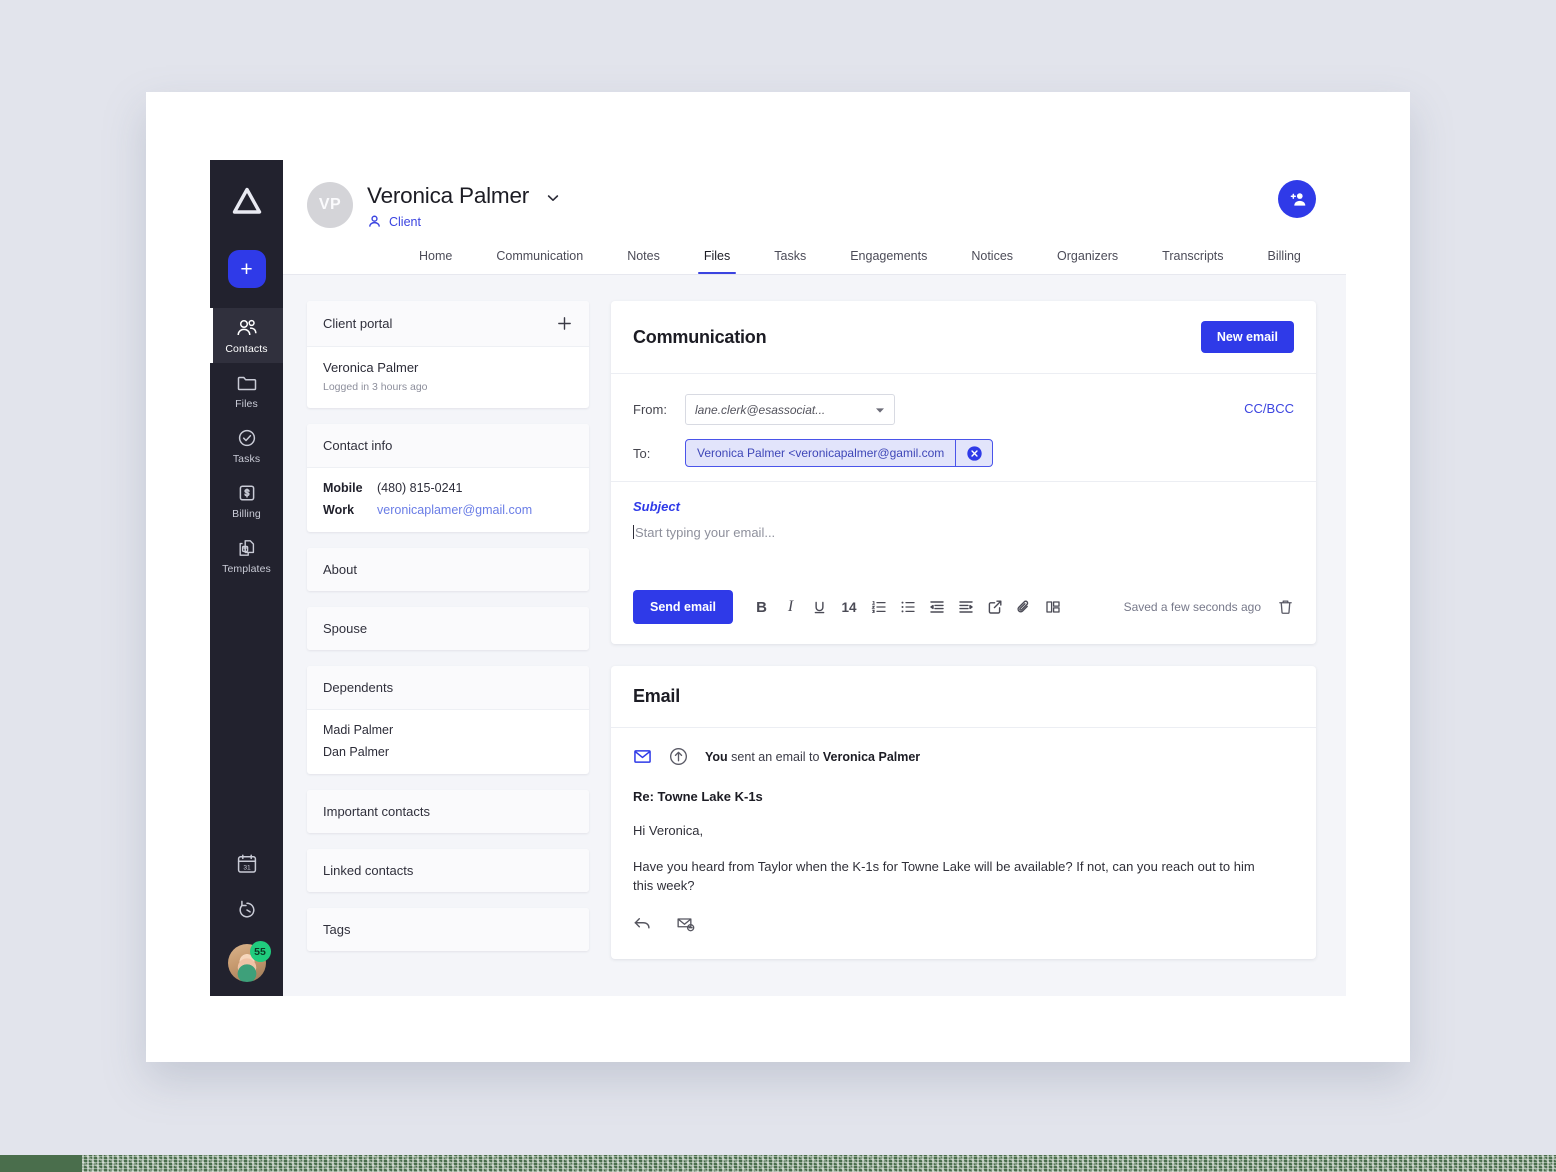 This screenshot has width=1556, height=1172. I want to click on billing-icon, so click(247, 493).